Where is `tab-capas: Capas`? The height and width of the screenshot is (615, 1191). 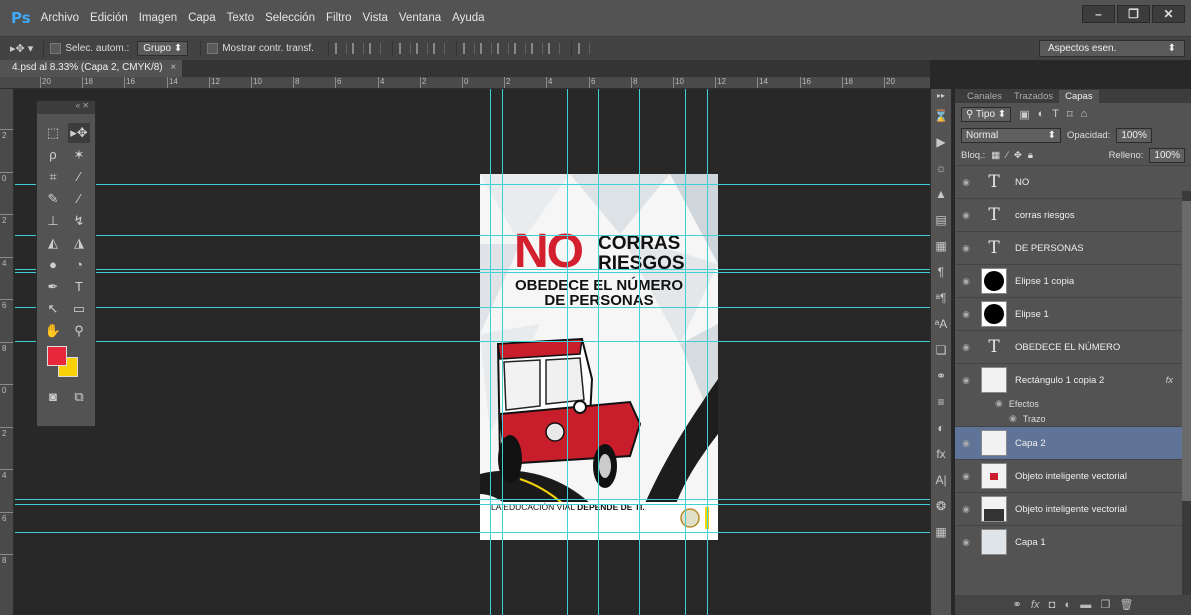
tab-capas: Capas is located at coordinates (1079, 96).